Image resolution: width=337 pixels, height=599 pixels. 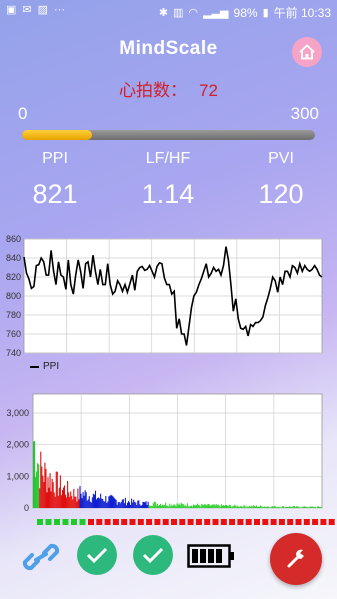 I want to click on y-tick-label: 800, so click(x=13, y=296).